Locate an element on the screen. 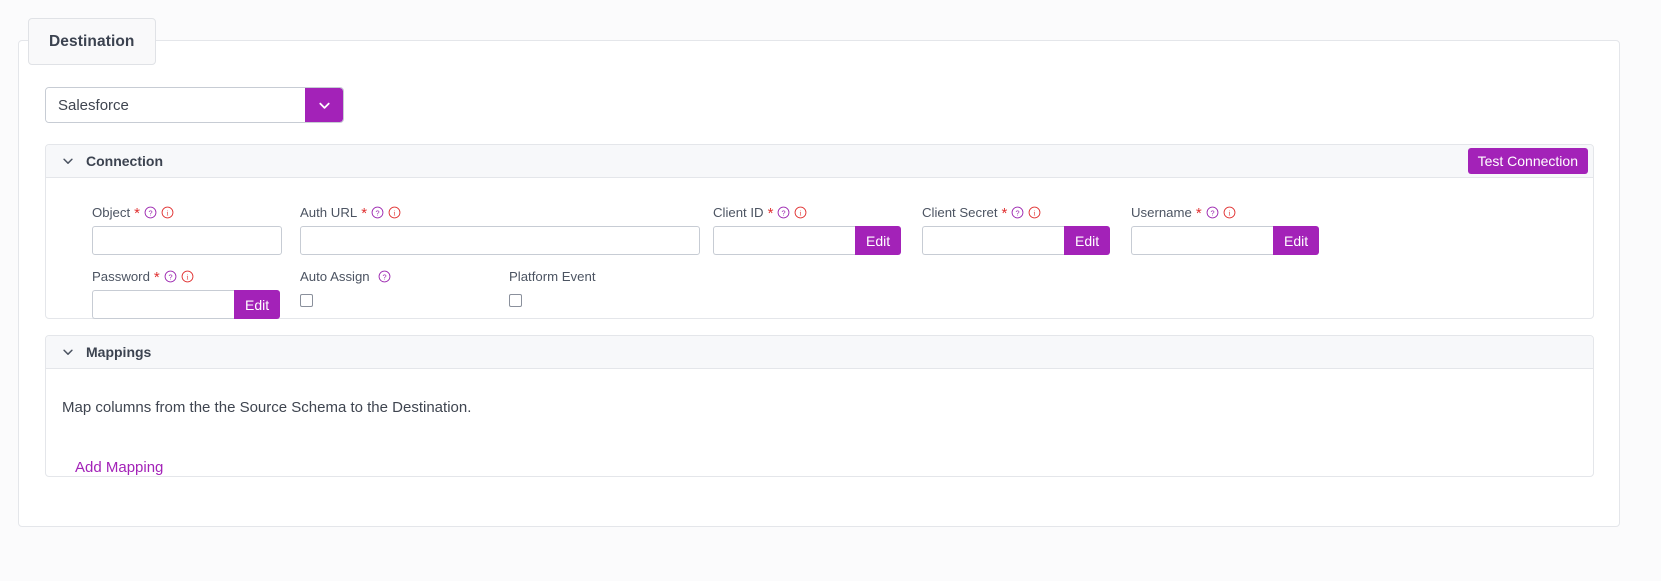 The image size is (1661, 581). field-object: Object * ? i is located at coordinates (187, 229).